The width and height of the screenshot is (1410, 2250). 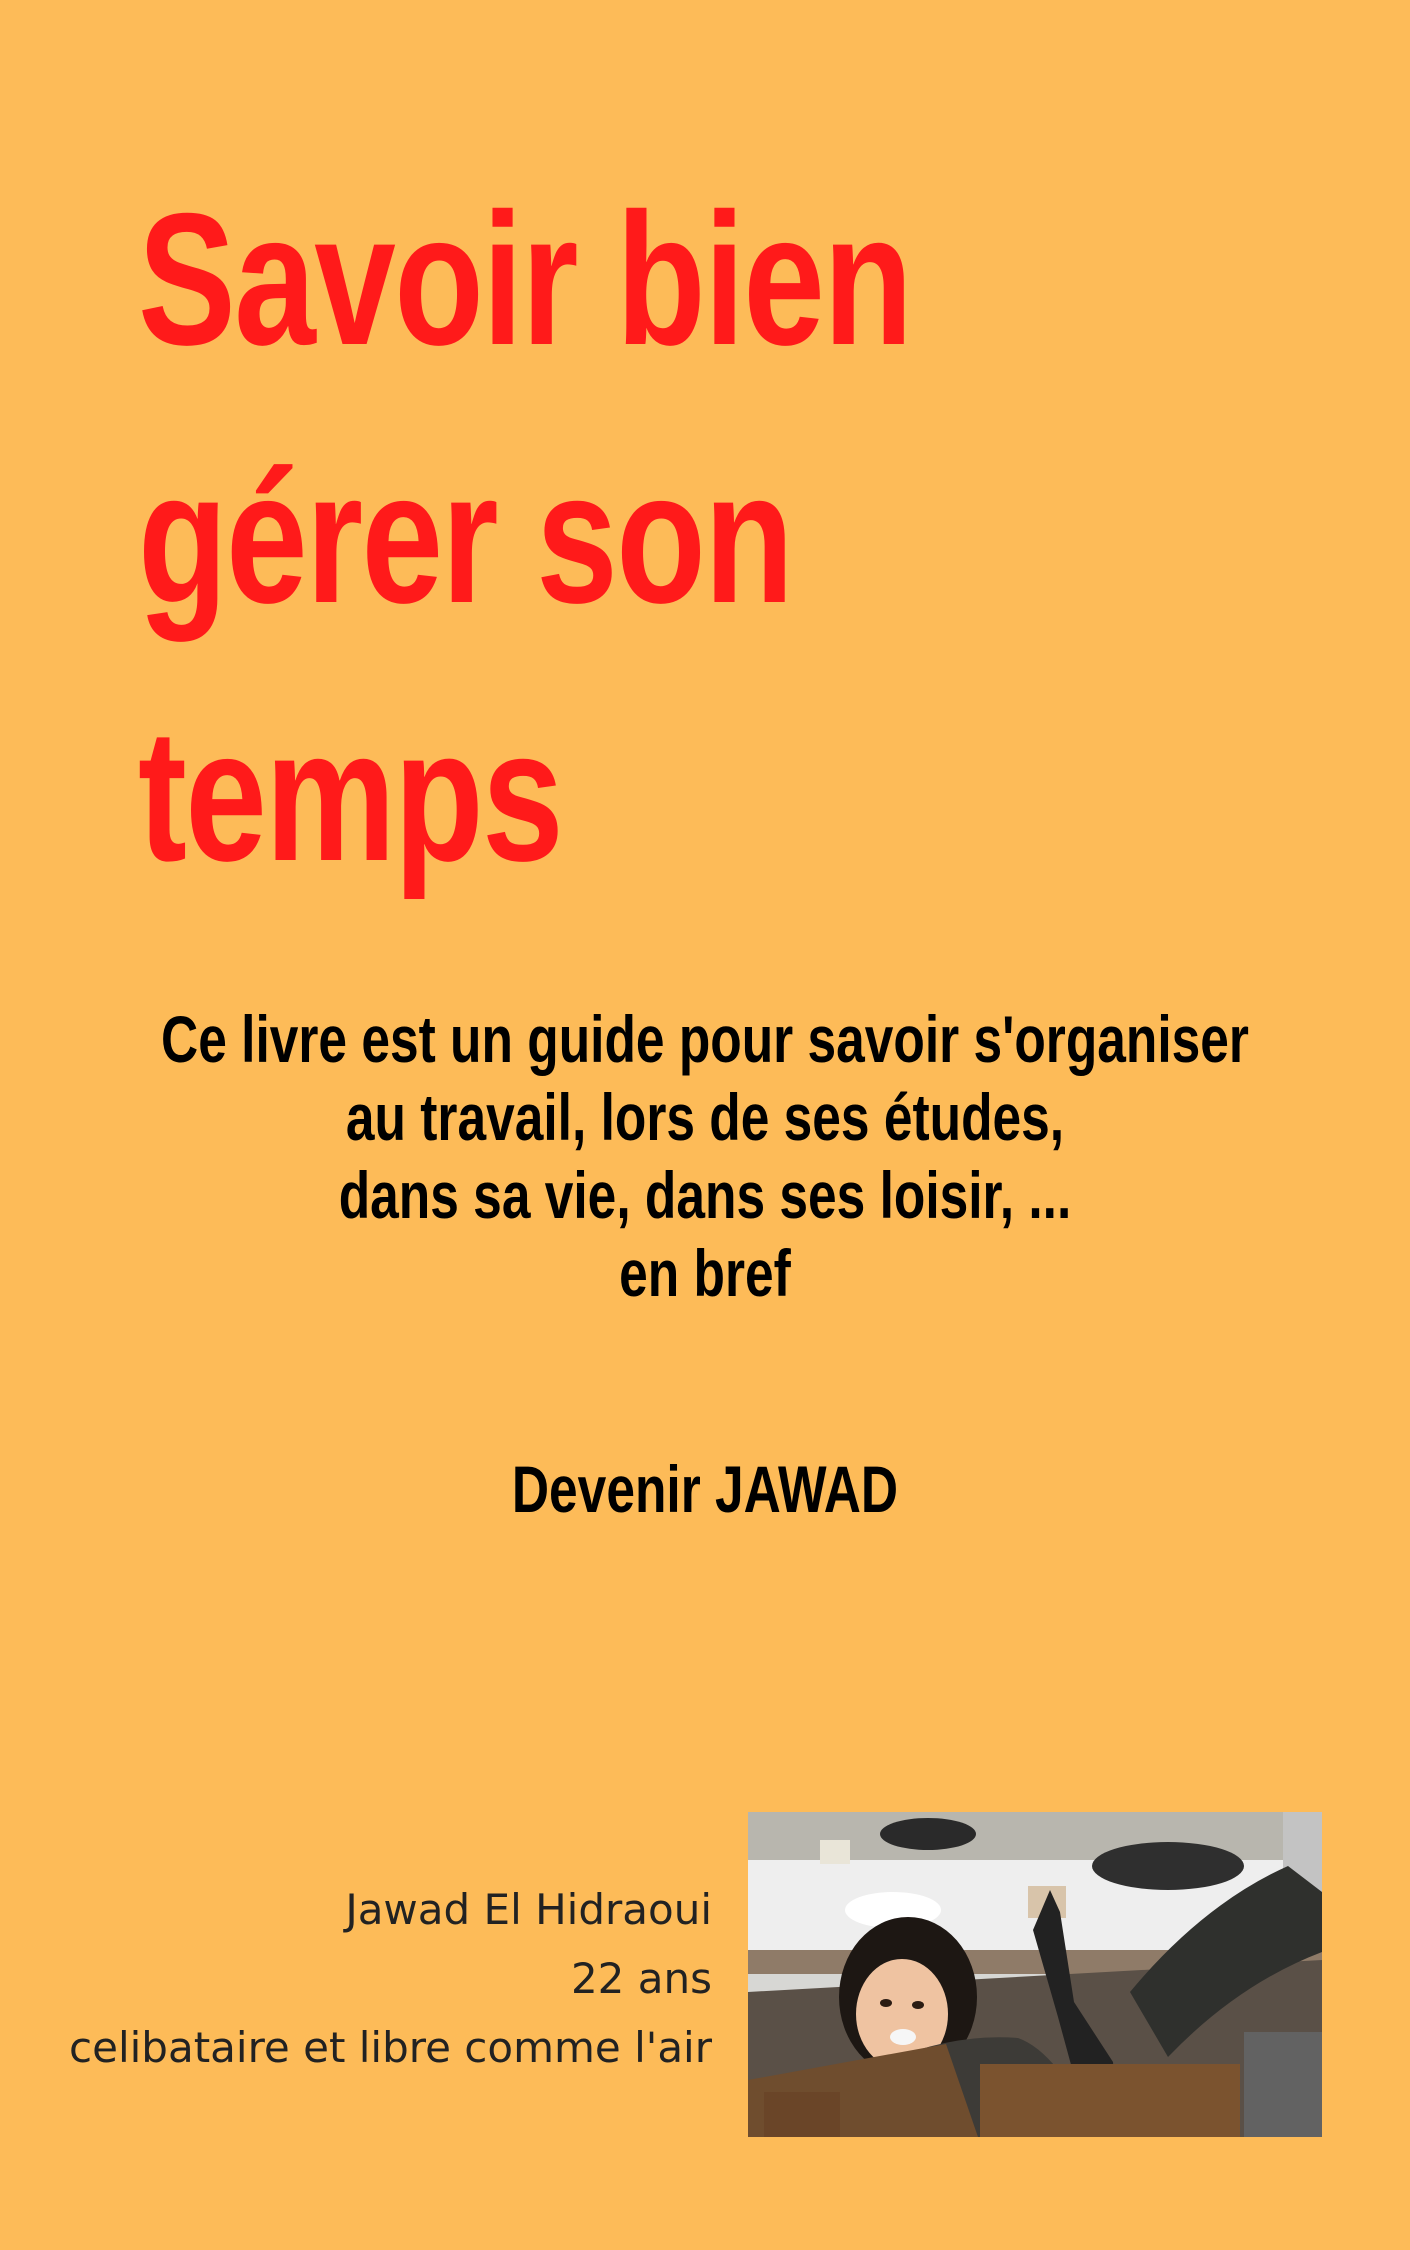 I want to click on title-line-2: gérer son, so click(x=466, y=537).